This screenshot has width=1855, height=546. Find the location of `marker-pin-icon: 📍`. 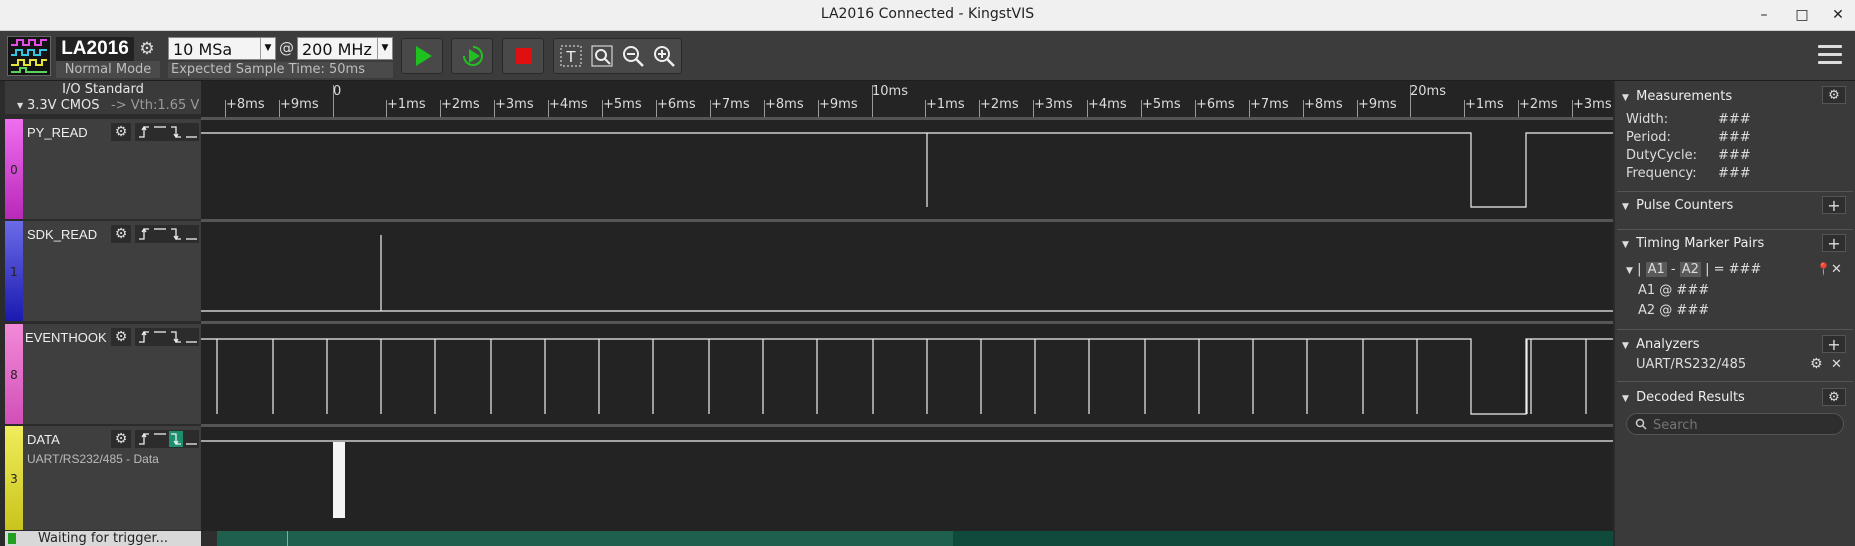

marker-pin-icon: 📍 is located at coordinates (1823, 269).